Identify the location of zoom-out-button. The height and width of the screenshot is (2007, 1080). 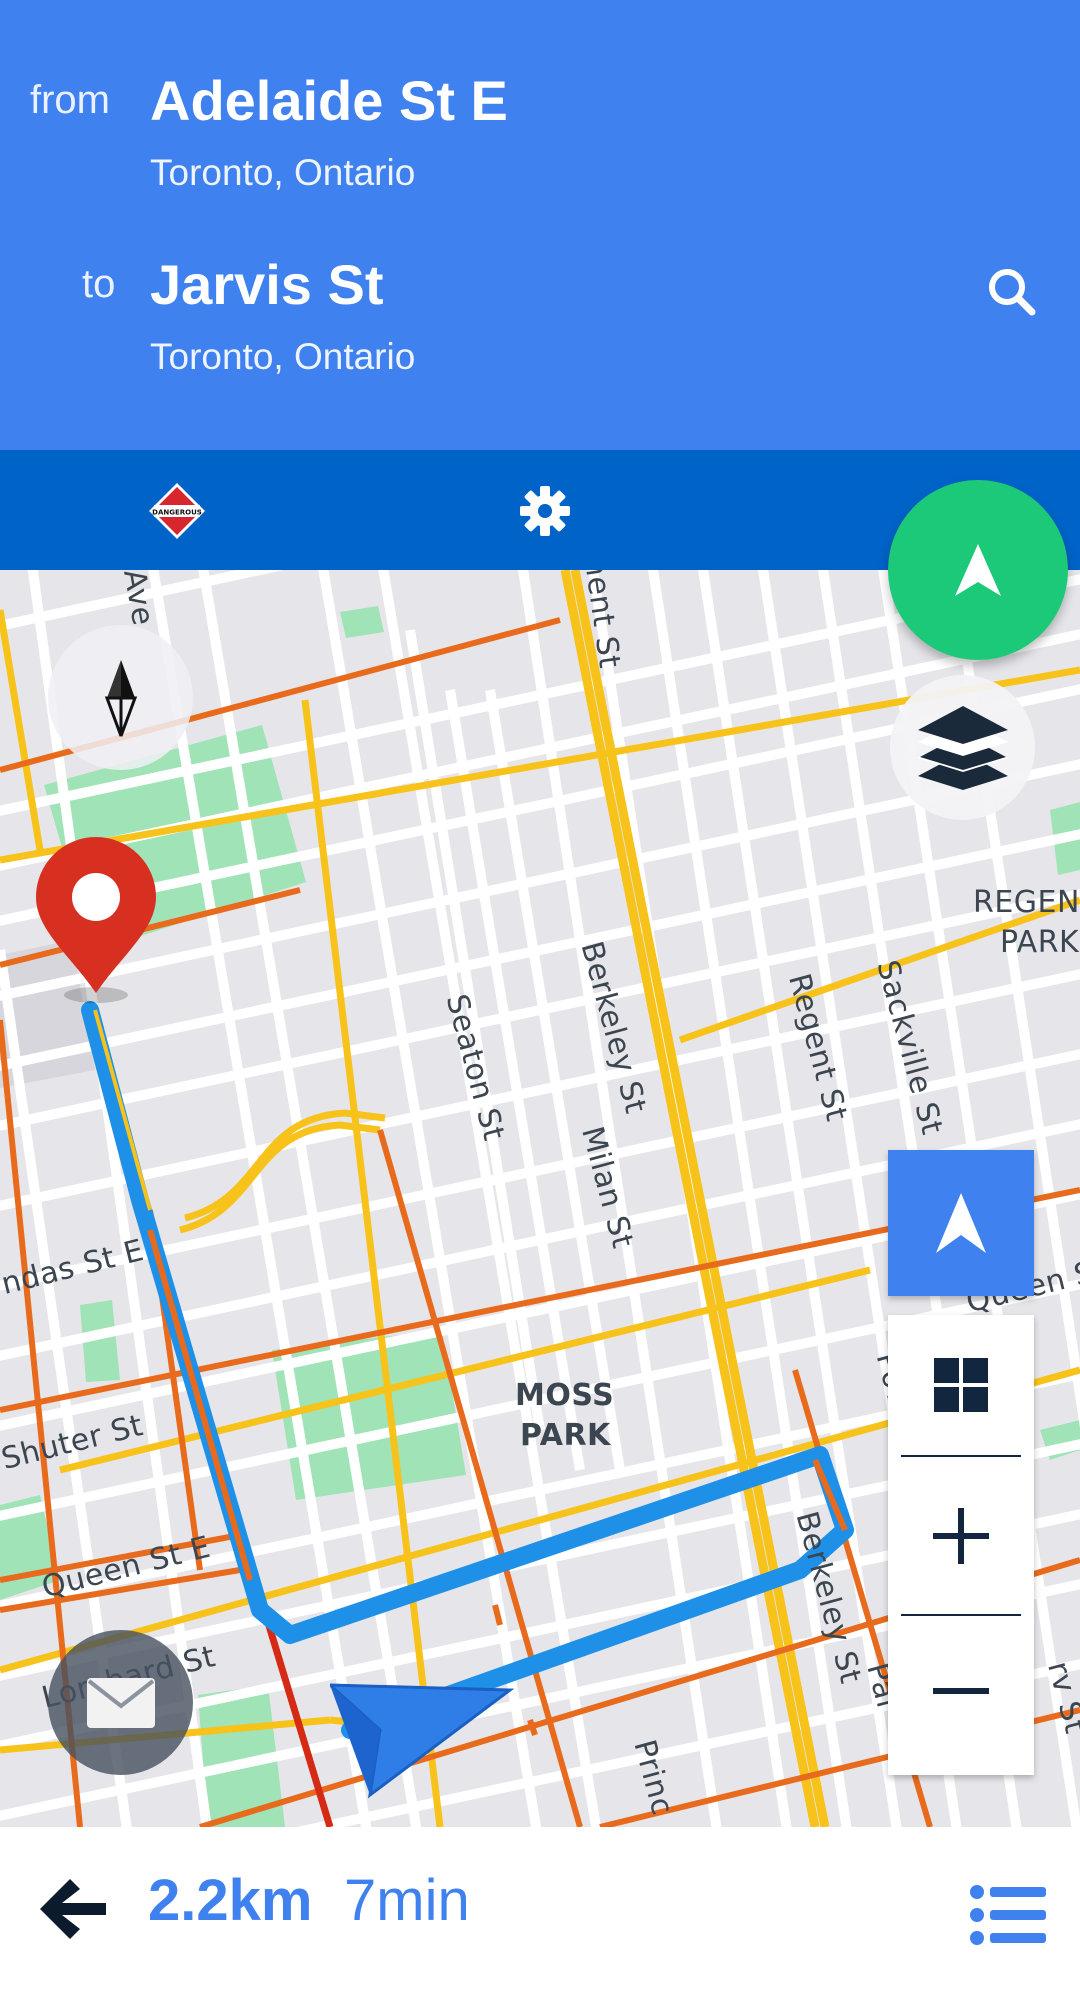
(961, 1691).